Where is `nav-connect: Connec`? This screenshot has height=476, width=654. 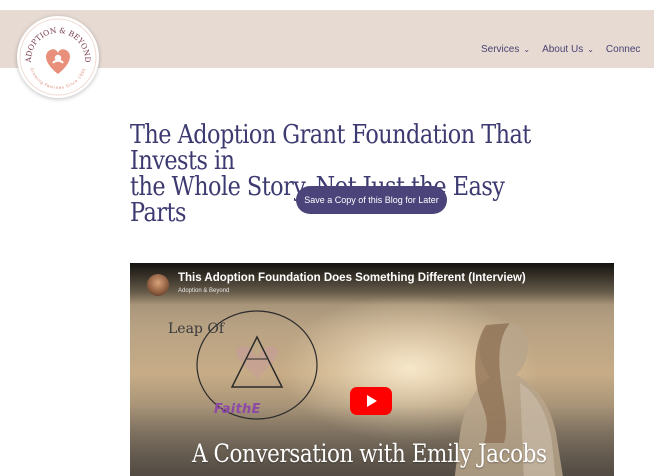
nav-connect: Connec is located at coordinates (623, 49).